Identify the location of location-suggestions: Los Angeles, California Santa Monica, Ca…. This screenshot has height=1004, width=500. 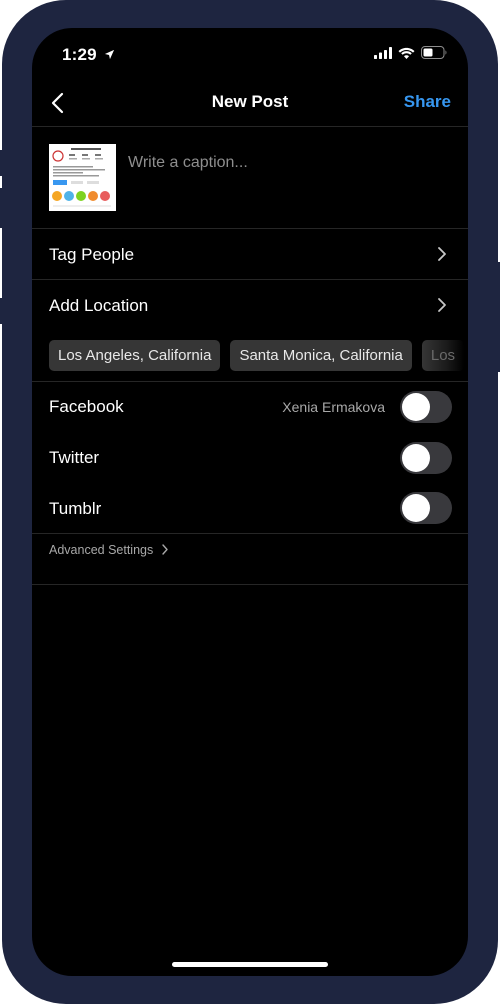
(256, 355).